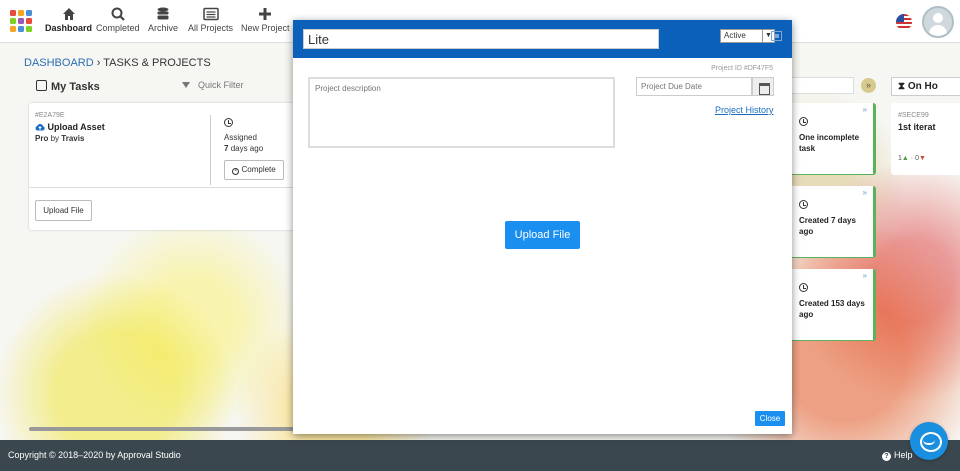 The height and width of the screenshot is (471, 960). Describe the element at coordinates (886, 456) in the screenshot. I see `question-icon: ?` at that location.